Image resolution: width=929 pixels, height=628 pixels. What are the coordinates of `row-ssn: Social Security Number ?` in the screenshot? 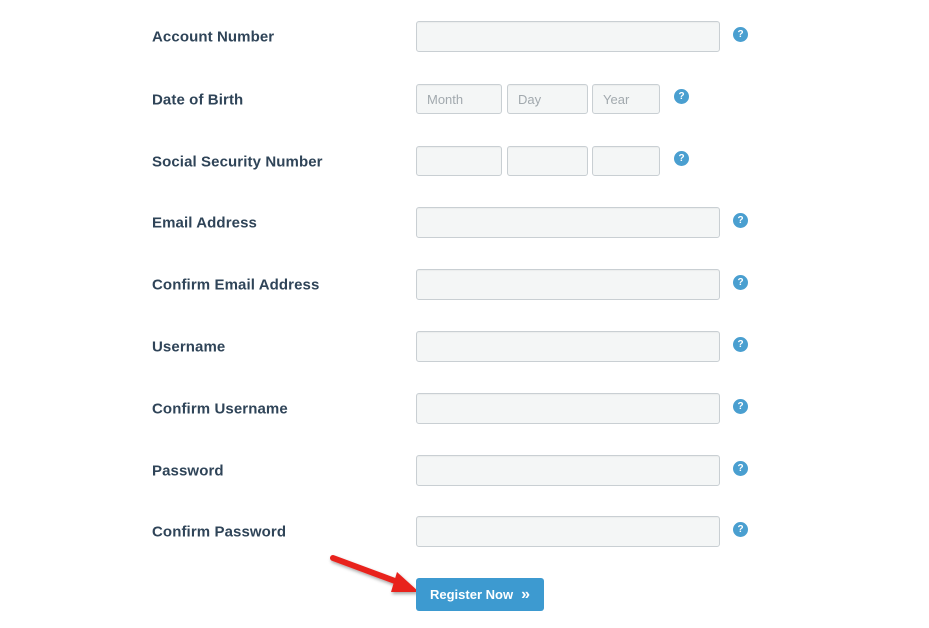 It's located at (464, 162).